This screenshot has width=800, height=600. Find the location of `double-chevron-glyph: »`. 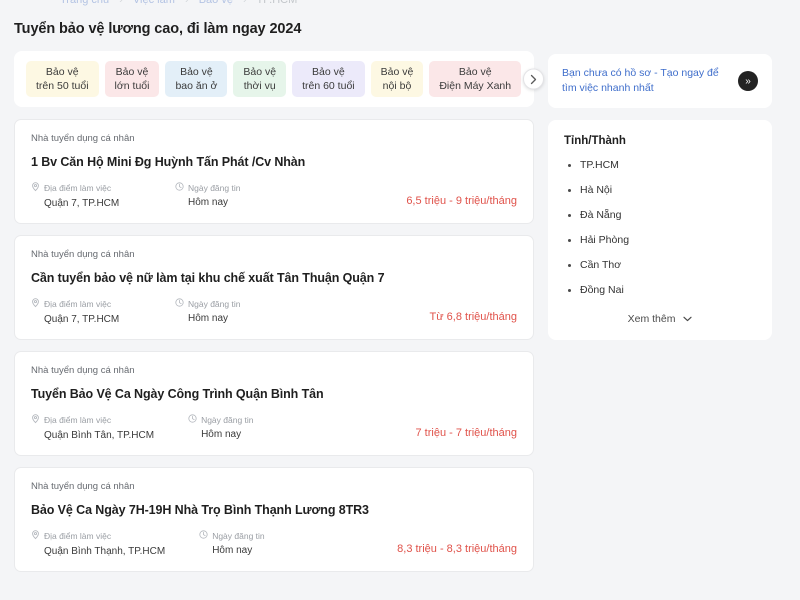

double-chevron-glyph: » is located at coordinates (748, 81).